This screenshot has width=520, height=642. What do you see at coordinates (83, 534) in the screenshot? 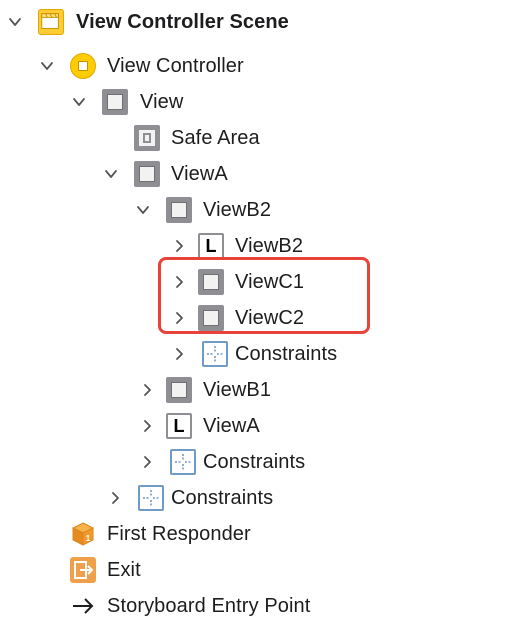
I see `first-responder-cube-icon: 1` at bounding box center [83, 534].